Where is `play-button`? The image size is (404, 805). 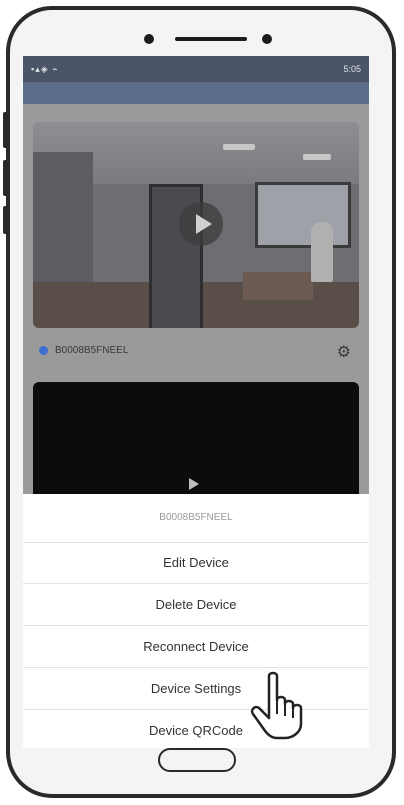 play-button is located at coordinates (201, 224).